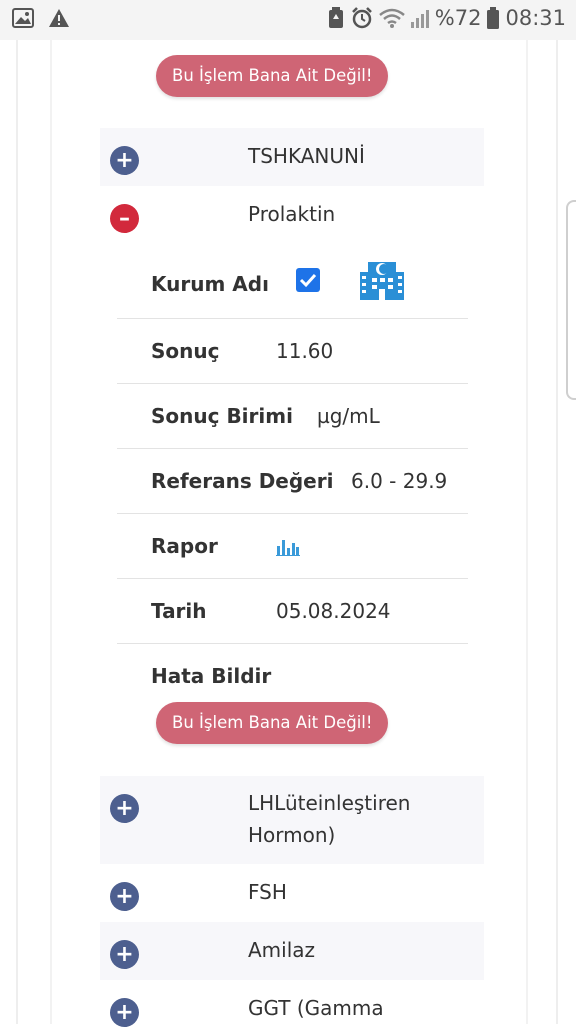 Image resolution: width=576 pixels, height=1027 pixels. Describe the element at coordinates (333, 611) in the screenshot. I see `date-value: 05.08.2024` at that location.